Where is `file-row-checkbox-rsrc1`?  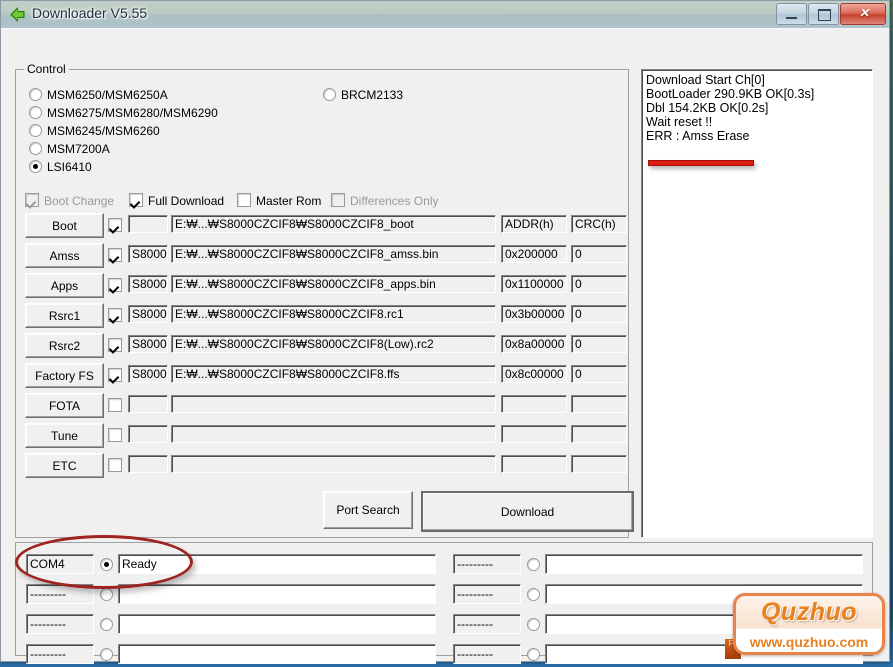 file-row-checkbox-rsrc1 is located at coordinates (117, 315).